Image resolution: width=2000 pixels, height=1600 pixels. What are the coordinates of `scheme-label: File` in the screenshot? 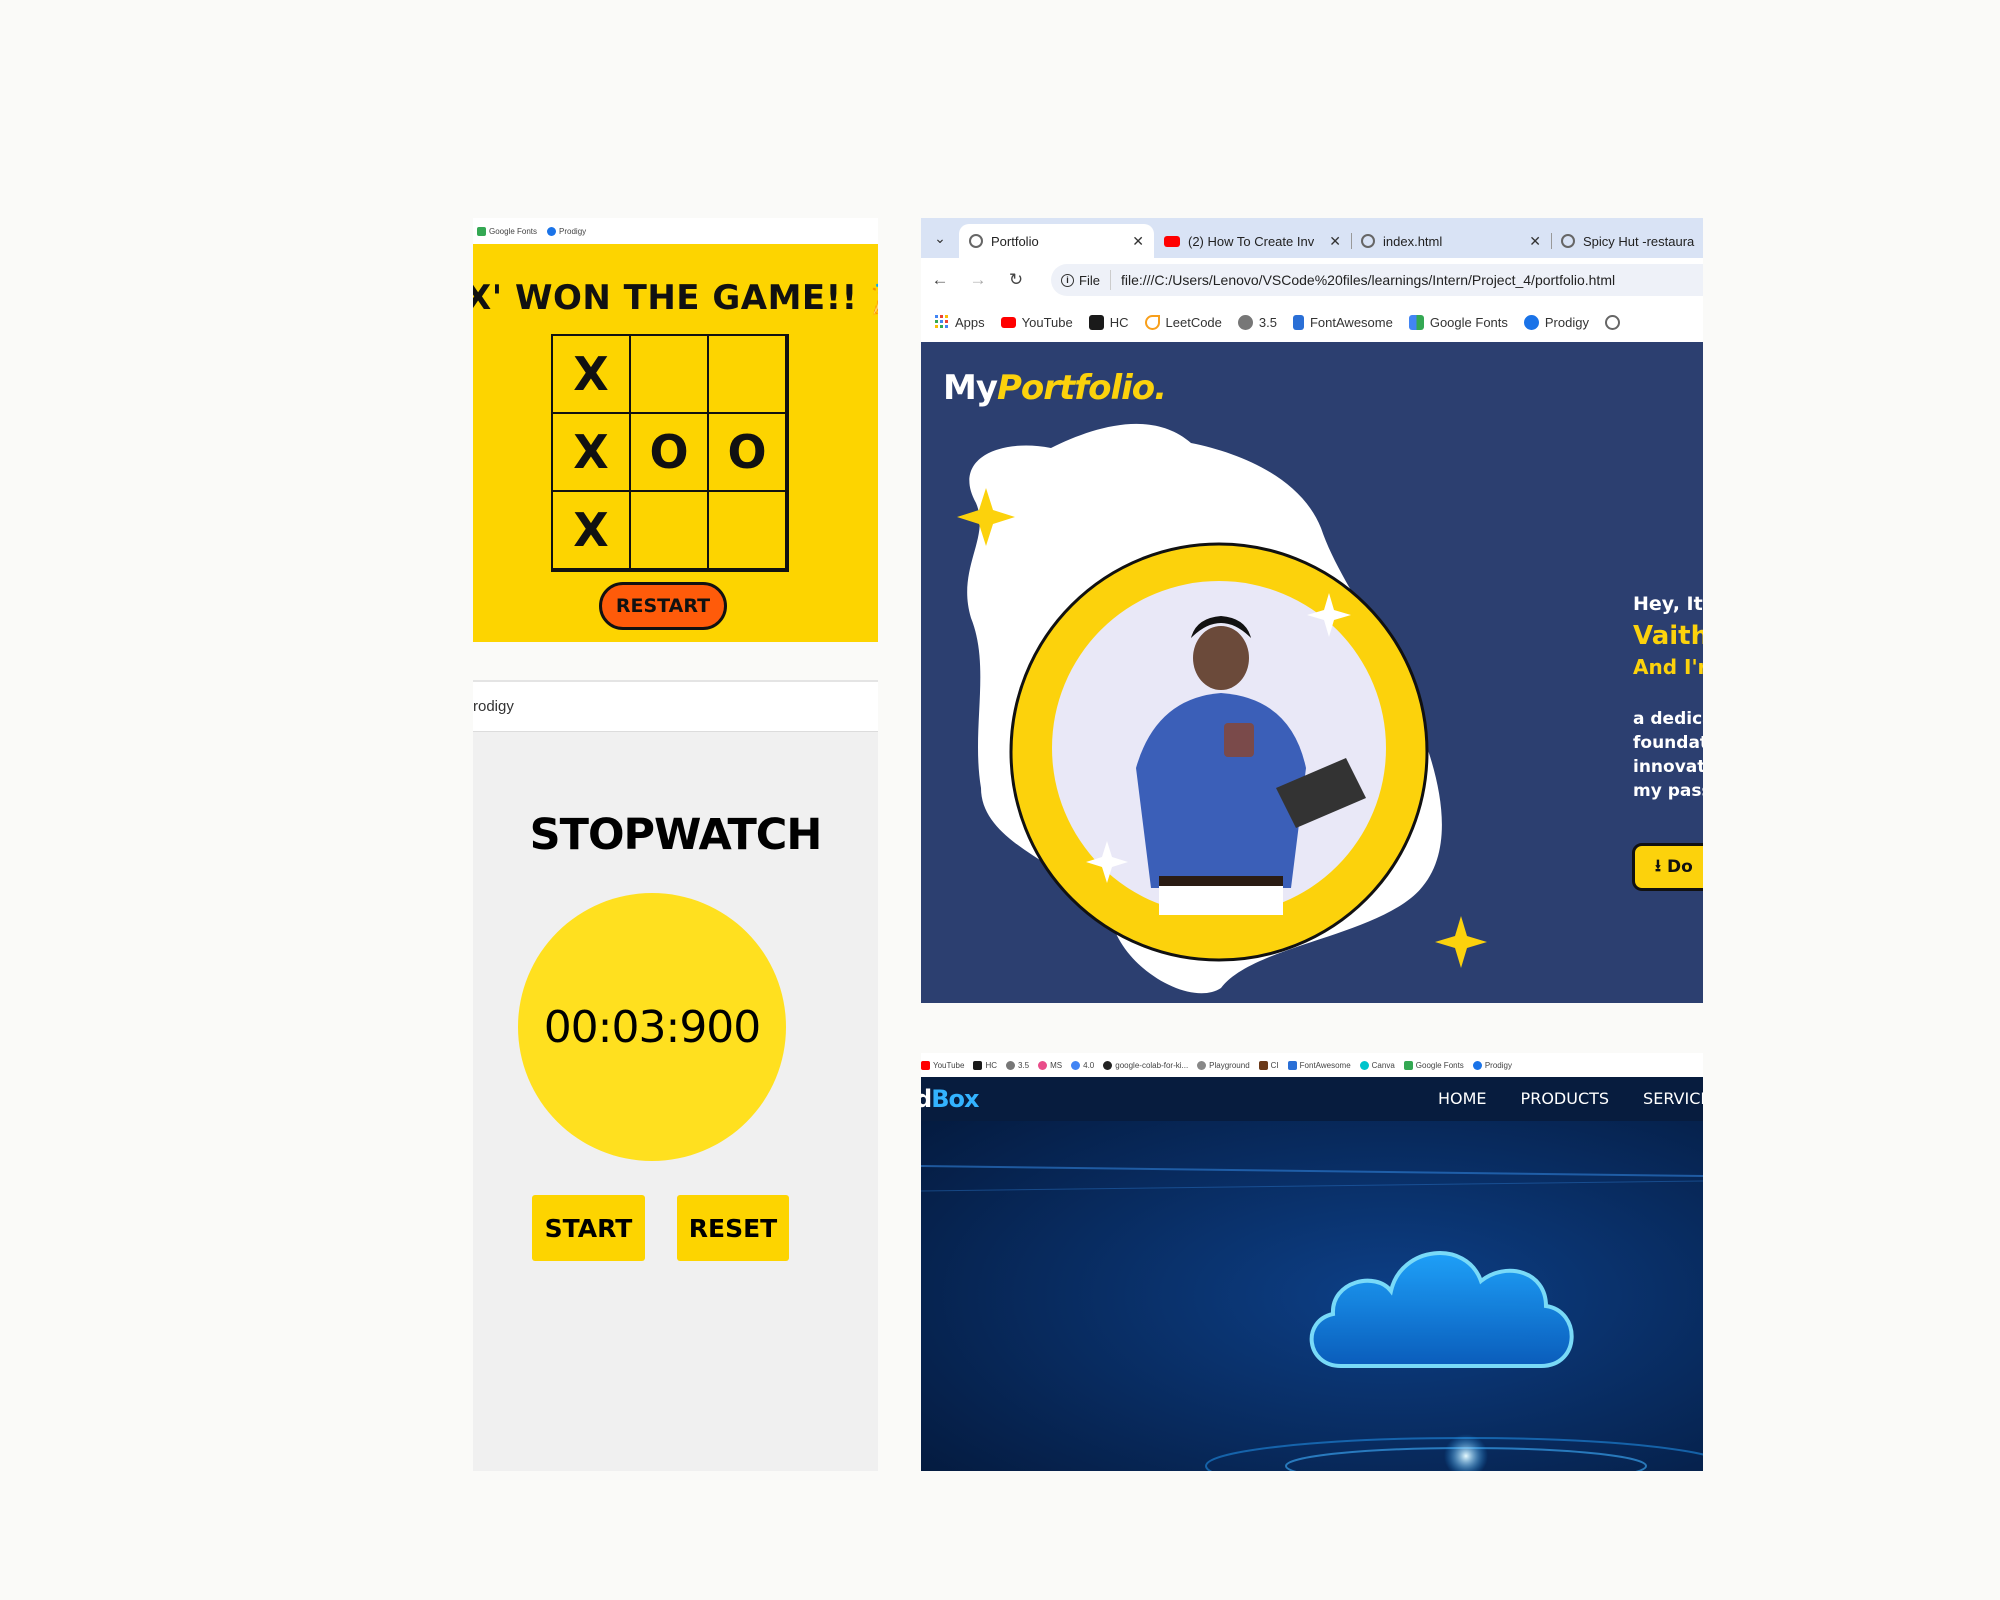 It's located at (1089, 280).